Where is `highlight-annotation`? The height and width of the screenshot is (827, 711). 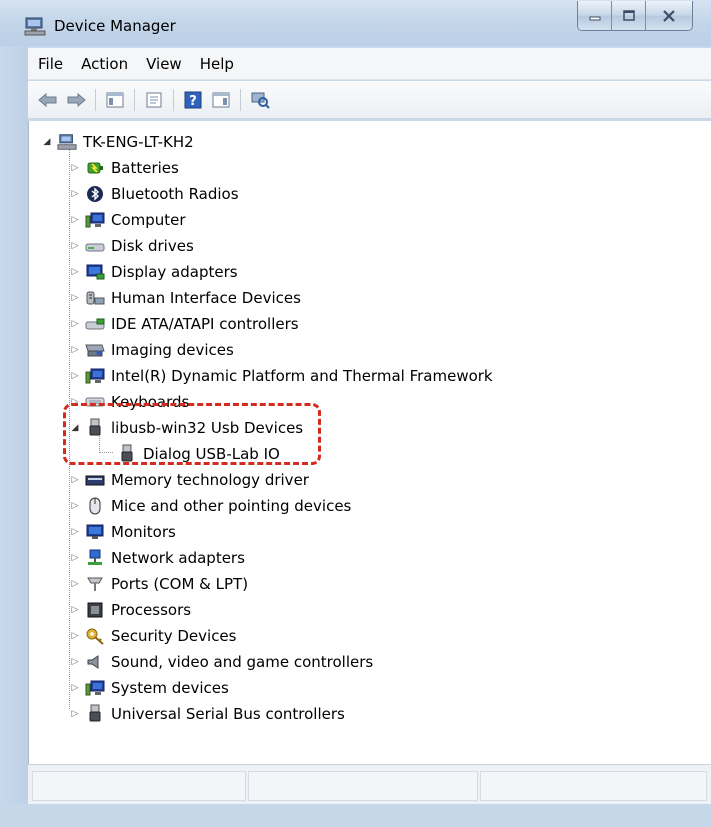 highlight-annotation is located at coordinates (192, 434).